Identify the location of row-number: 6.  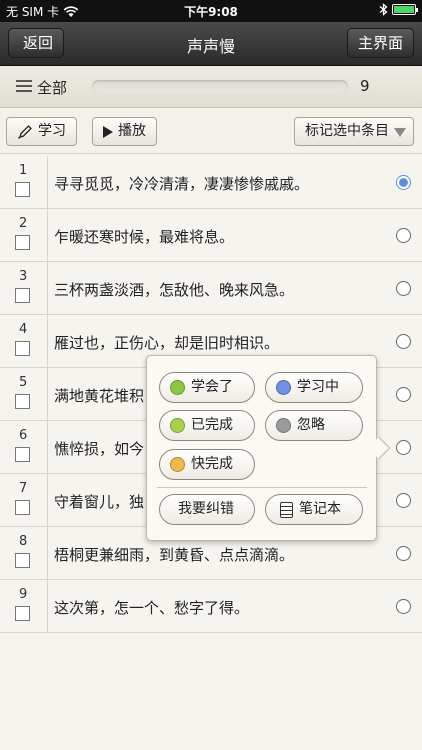
(23, 435).